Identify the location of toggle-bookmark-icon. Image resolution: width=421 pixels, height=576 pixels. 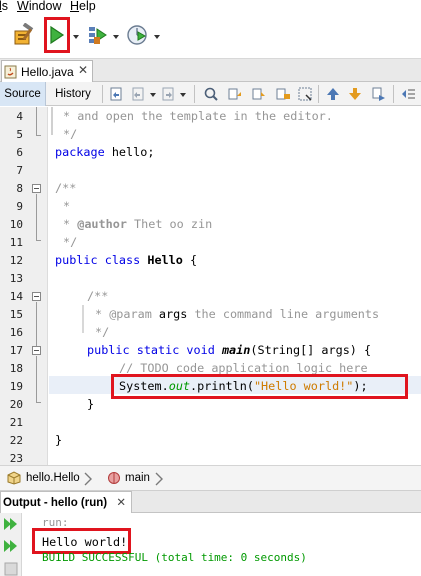
(378, 94).